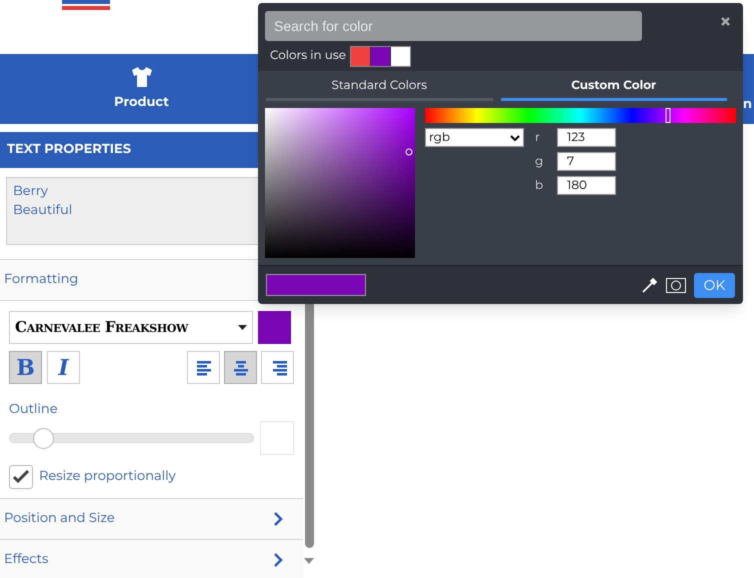 The width and height of the screenshot is (754, 578). What do you see at coordinates (538, 137) in the screenshot?
I see `channel-label: r` at bounding box center [538, 137].